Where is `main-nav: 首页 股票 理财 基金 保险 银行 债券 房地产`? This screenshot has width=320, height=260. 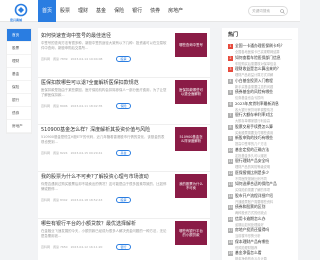
main-nav: 首页 股票 理财 基金 保险 银行 债券 房地产 is located at coordinates (112, 11).